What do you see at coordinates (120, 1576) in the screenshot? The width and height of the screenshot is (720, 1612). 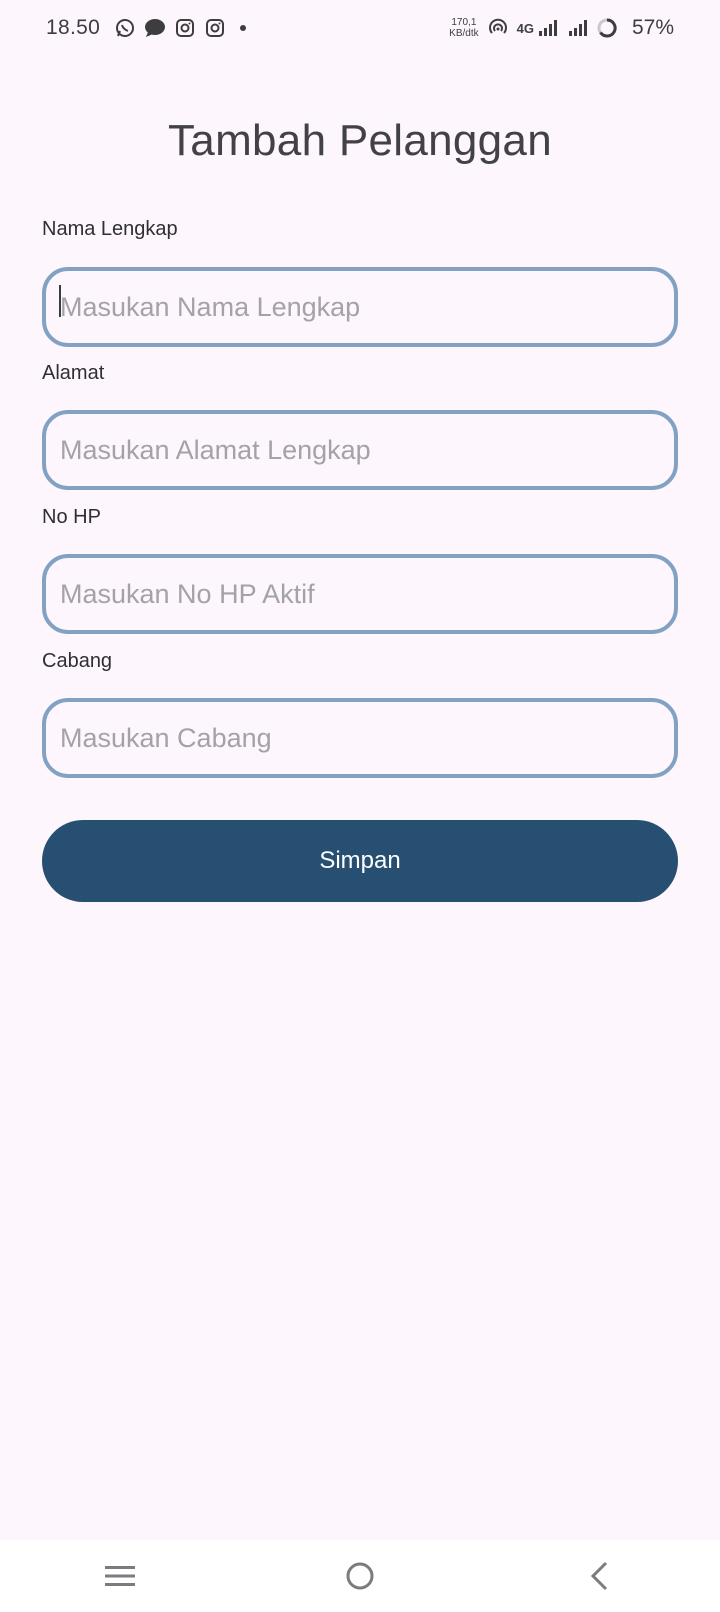 I see `menu-icon` at bounding box center [120, 1576].